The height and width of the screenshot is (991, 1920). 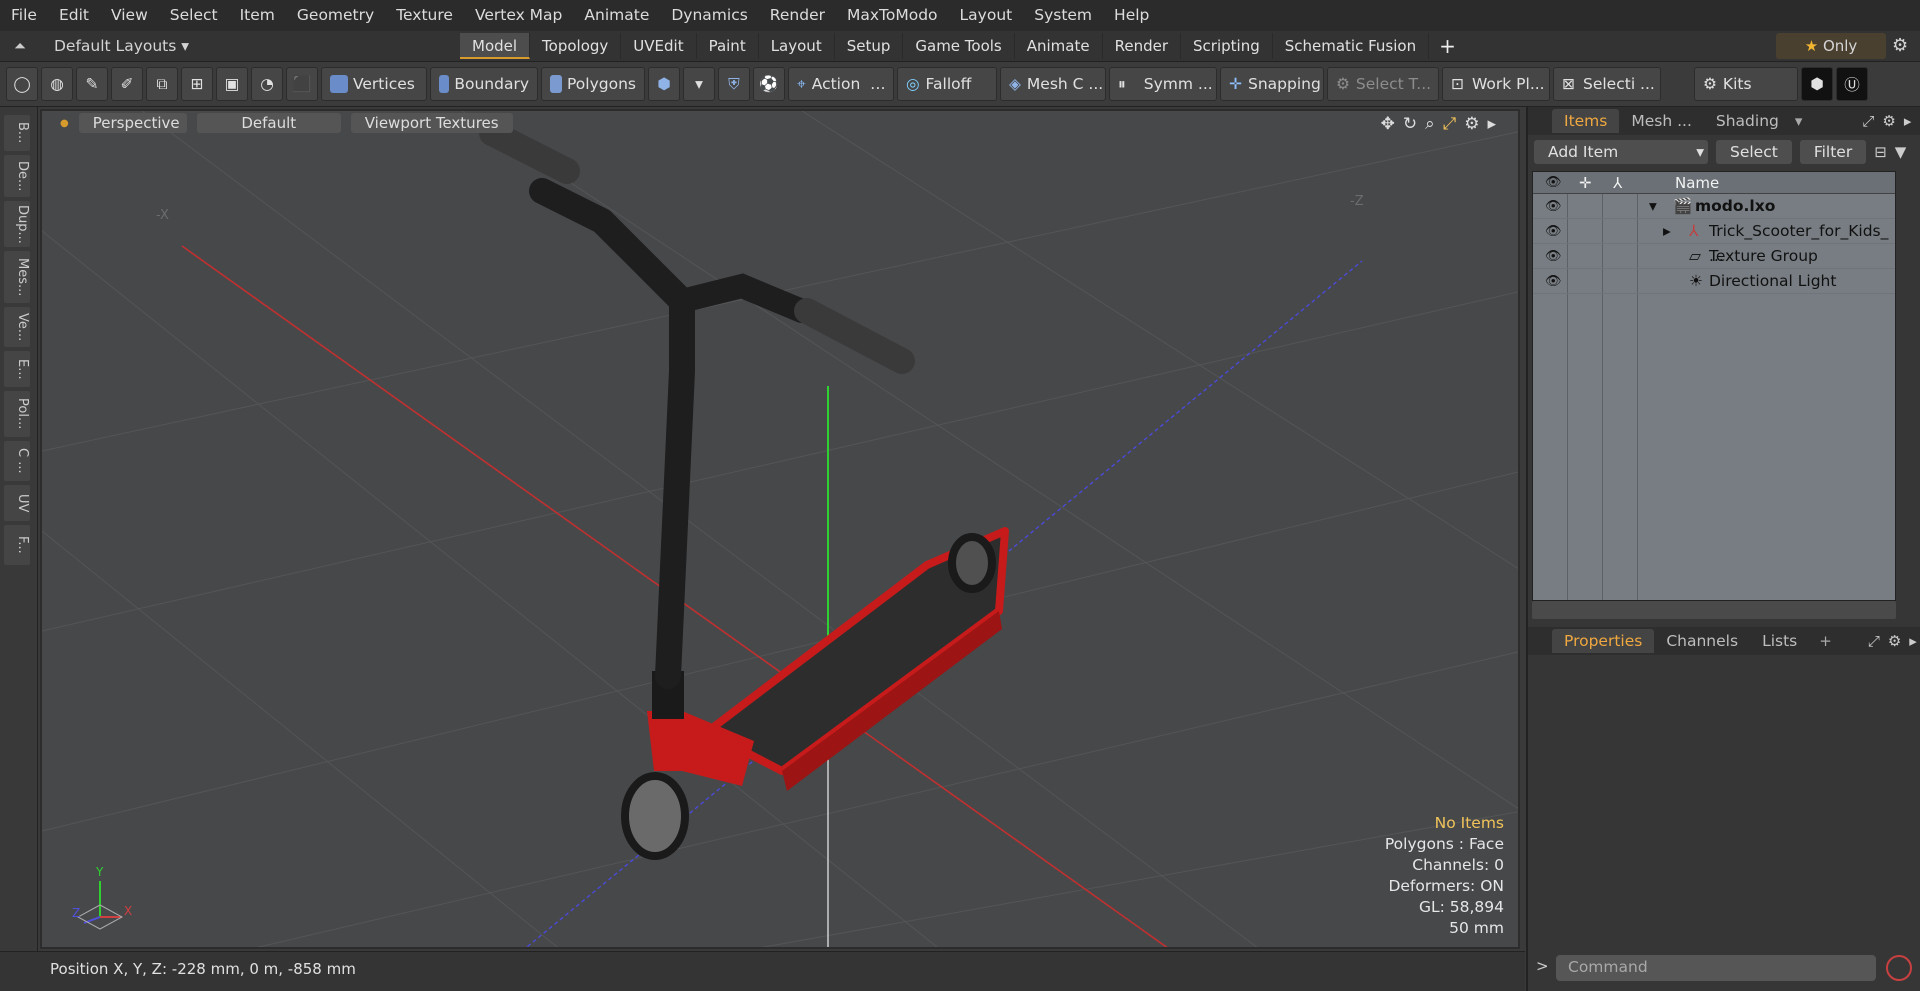 I want to click on item-row-texture-group: 👁 ▱ Texture Group, so click(x=1714, y=256).